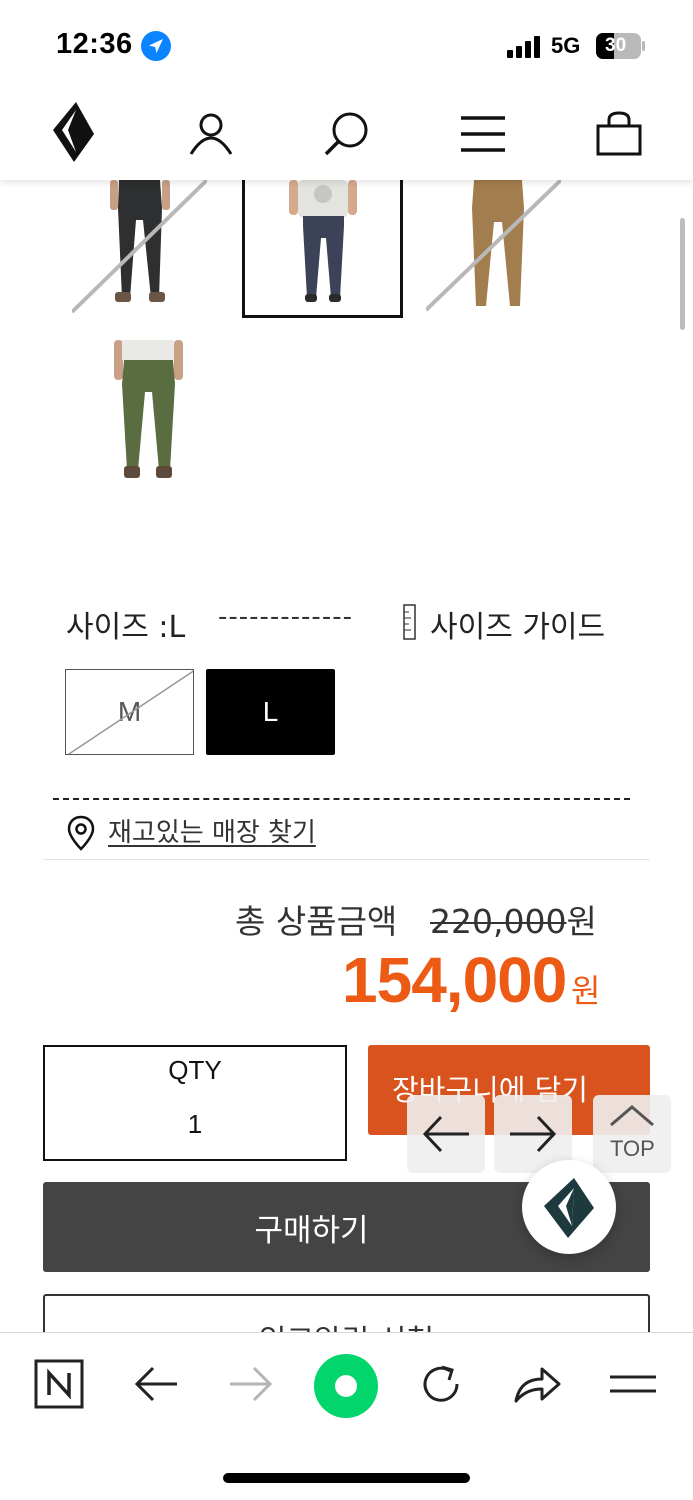  I want to click on size-guide-link: 사이즈 가이드, so click(517, 624).